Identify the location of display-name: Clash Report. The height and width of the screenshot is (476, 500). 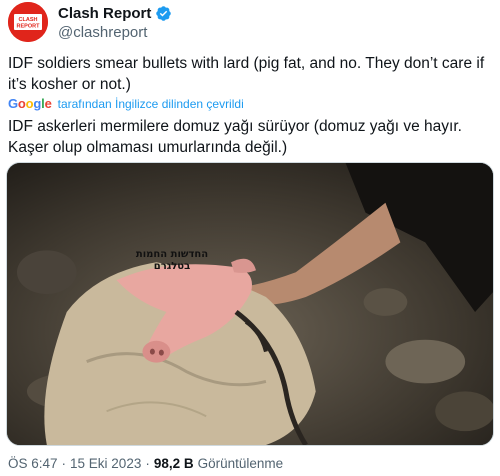
(104, 13).